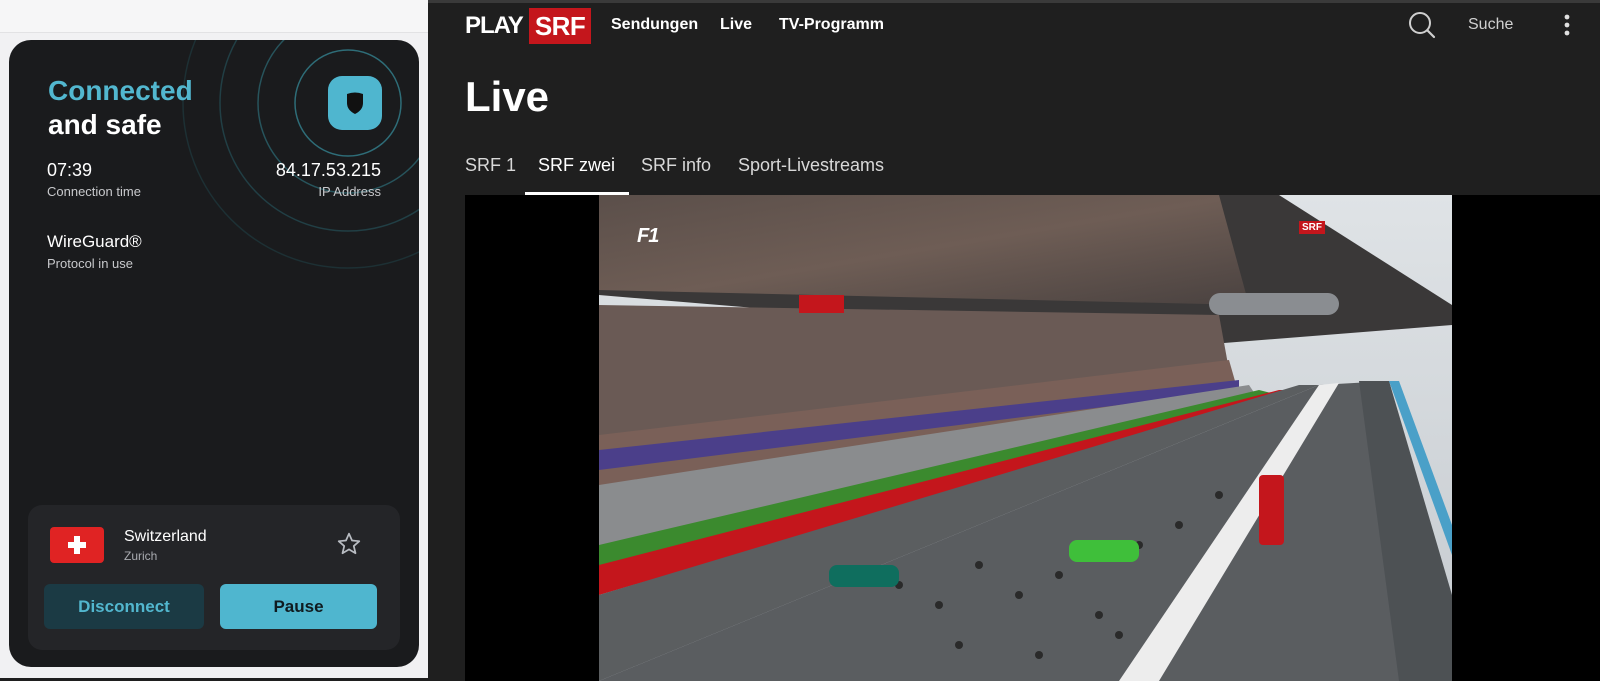 The image size is (1600, 681). I want to click on search-icon, so click(1422, 25).